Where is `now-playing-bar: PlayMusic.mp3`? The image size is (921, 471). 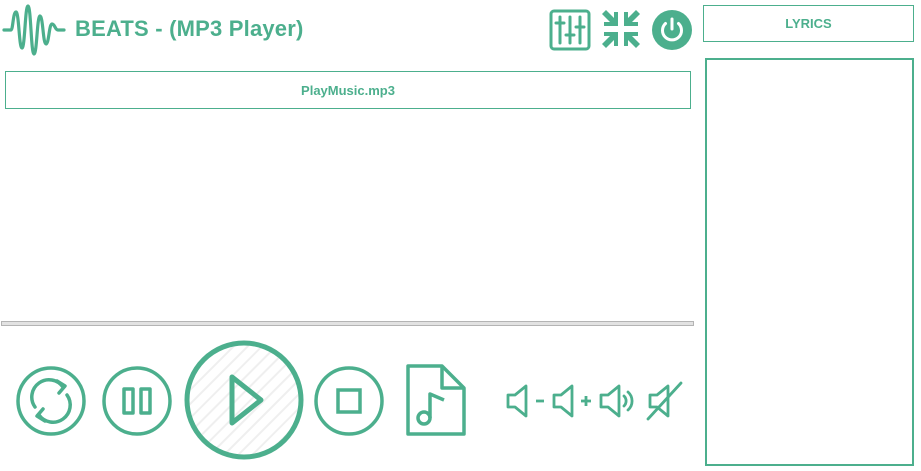
now-playing-bar: PlayMusic.mp3 is located at coordinates (348, 90).